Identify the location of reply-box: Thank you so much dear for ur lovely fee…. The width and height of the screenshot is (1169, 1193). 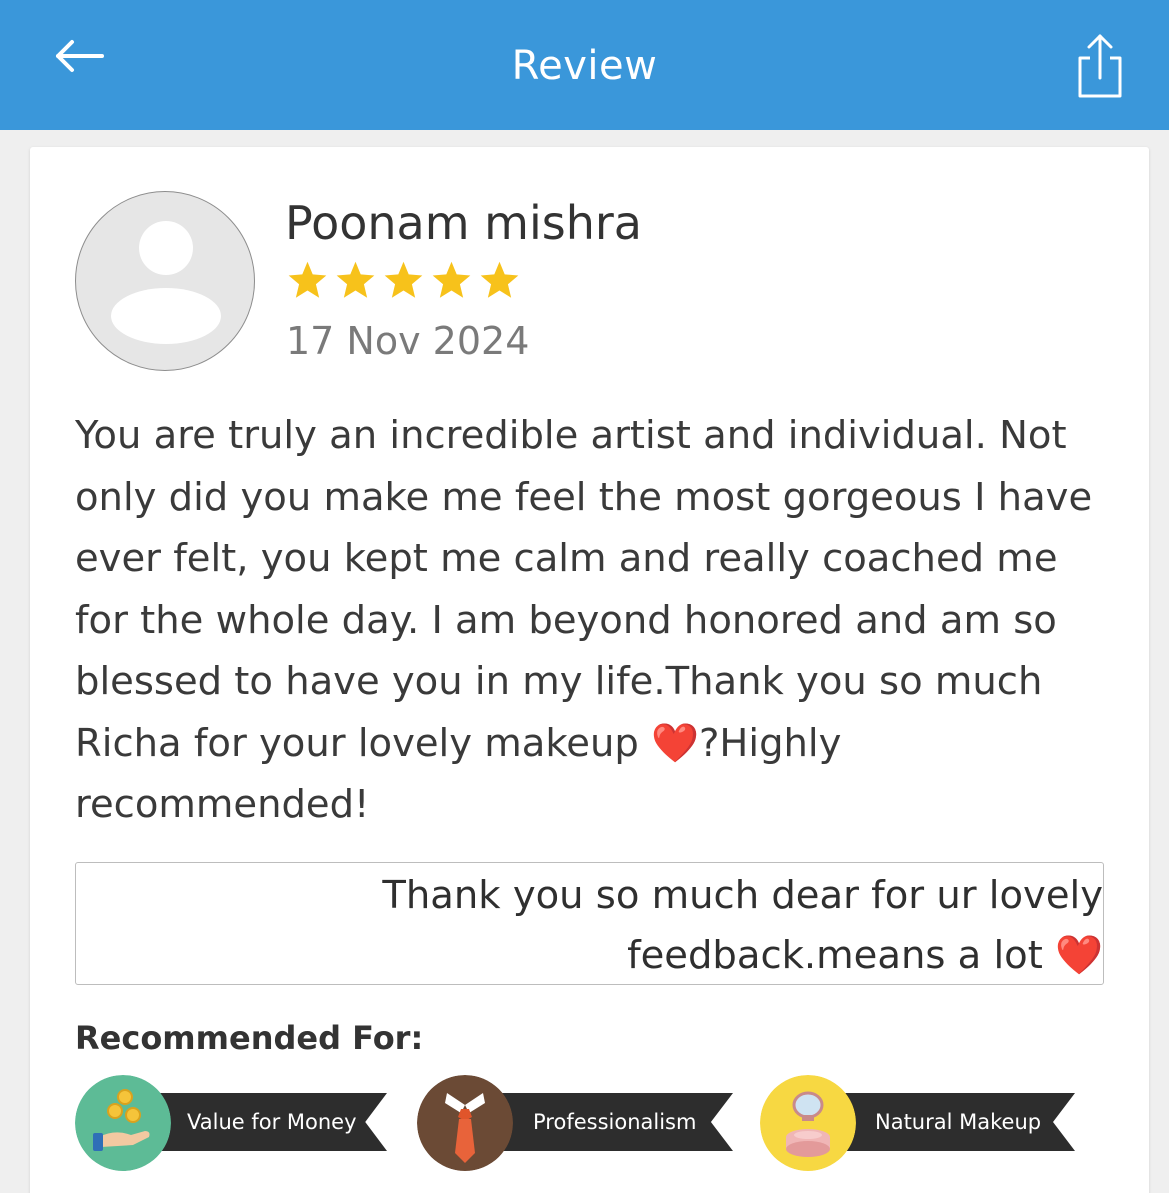
(589, 923).